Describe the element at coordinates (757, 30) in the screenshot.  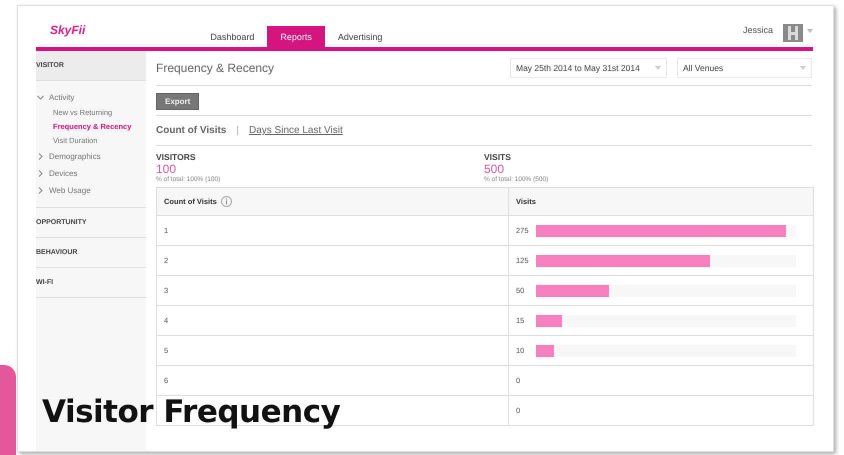
I see `user-name: Jessica` at that location.